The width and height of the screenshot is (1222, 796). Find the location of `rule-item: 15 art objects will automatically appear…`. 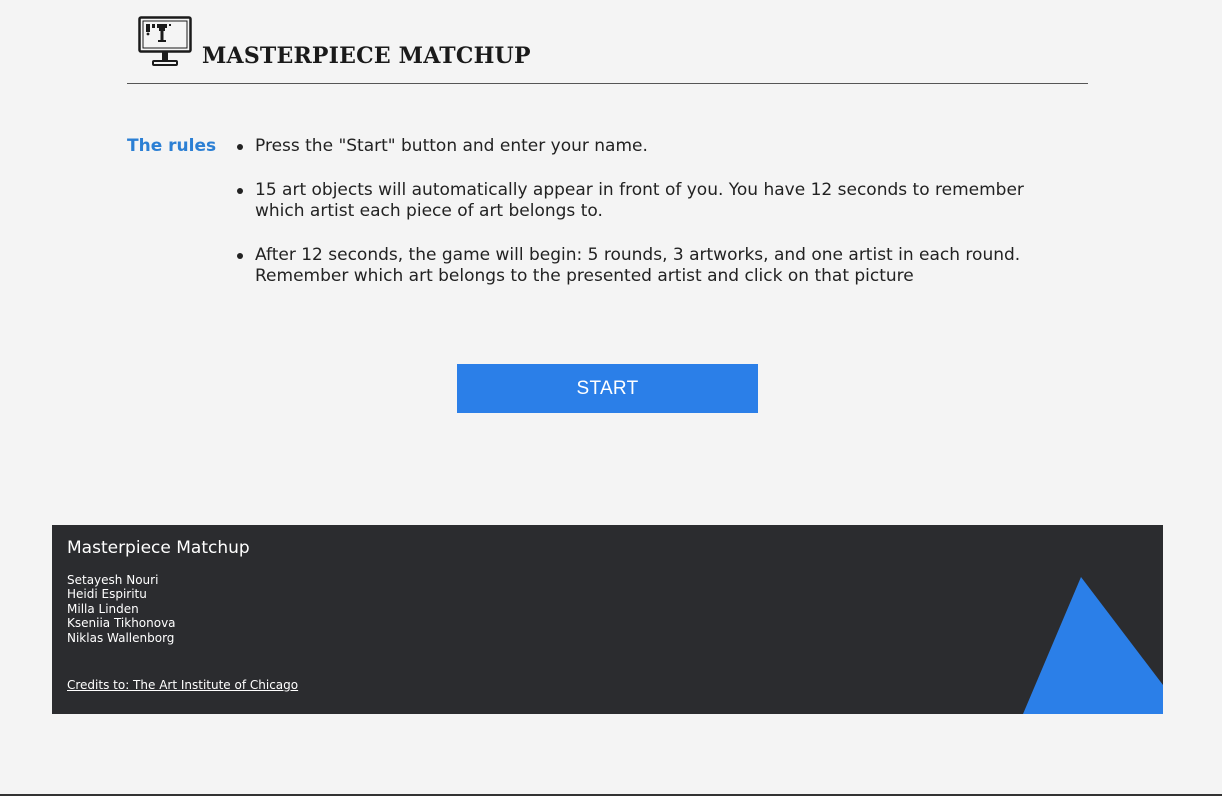

rule-item: 15 art objects will automatically appear… is located at coordinates (650, 201).